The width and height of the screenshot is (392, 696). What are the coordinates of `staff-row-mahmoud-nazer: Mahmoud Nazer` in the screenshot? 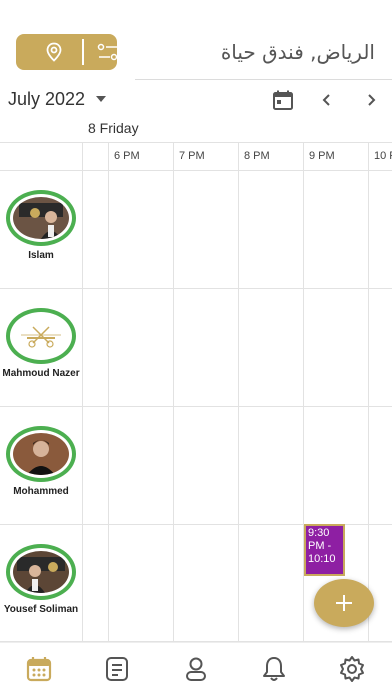 It's located at (41, 365).